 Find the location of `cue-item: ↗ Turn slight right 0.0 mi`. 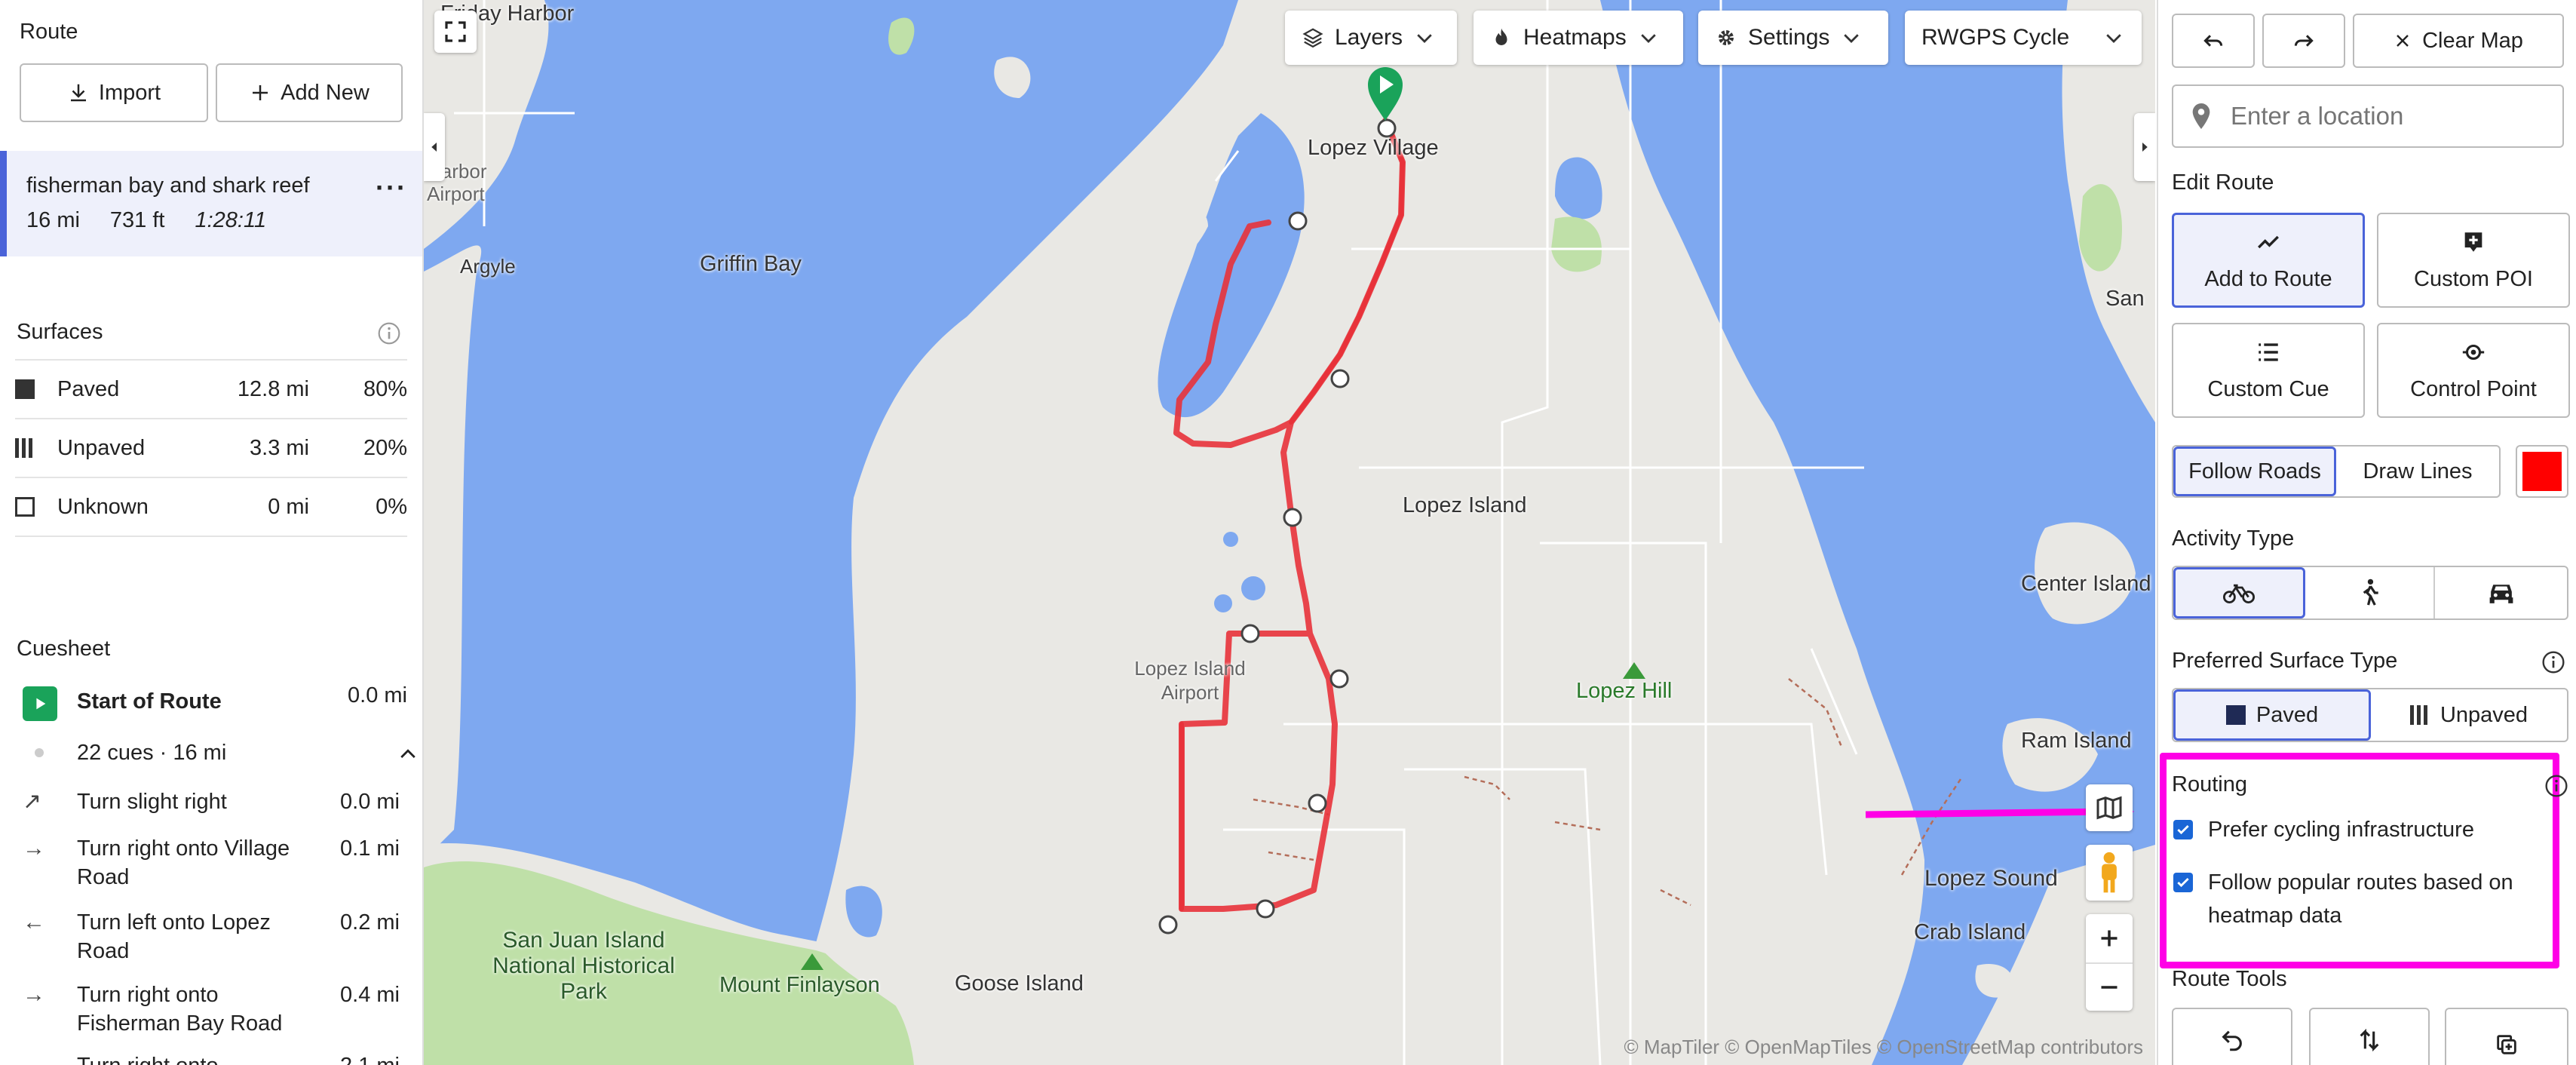

cue-item: ↗ Turn slight right 0.0 mi is located at coordinates (211, 802).